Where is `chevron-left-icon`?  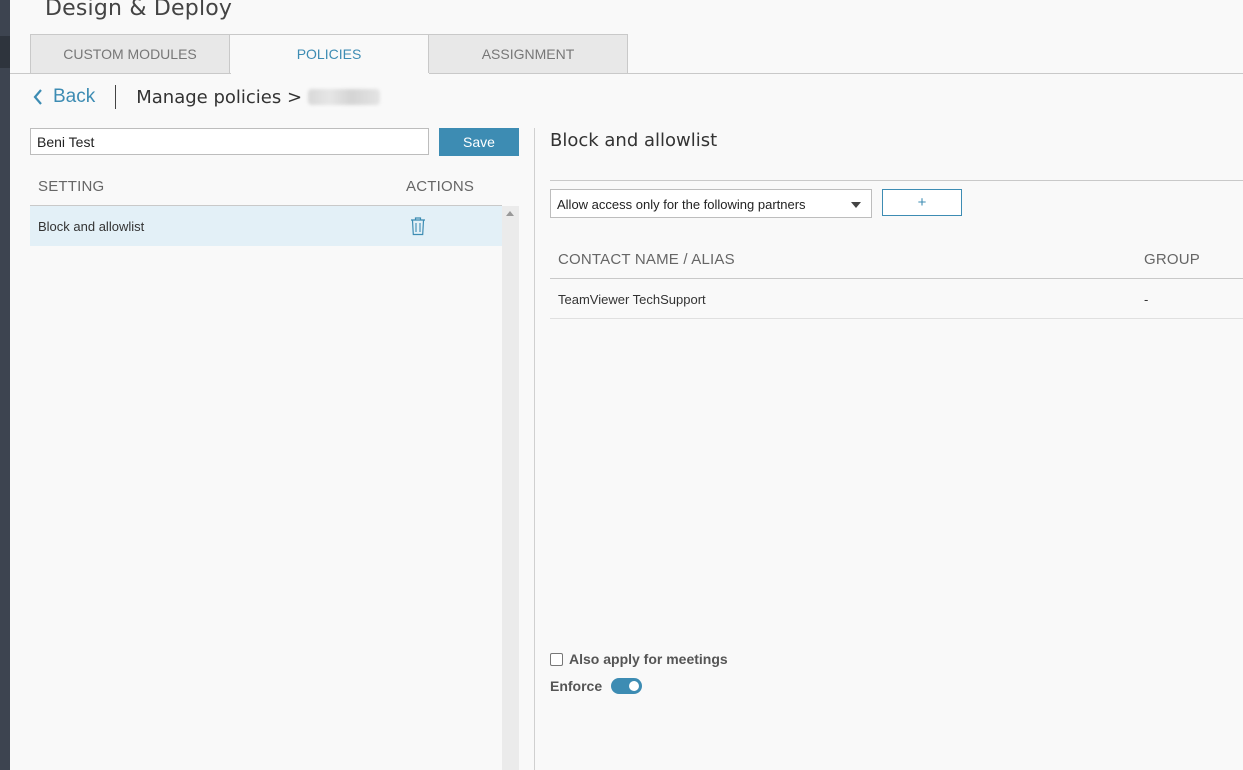
chevron-left-icon is located at coordinates (37, 97).